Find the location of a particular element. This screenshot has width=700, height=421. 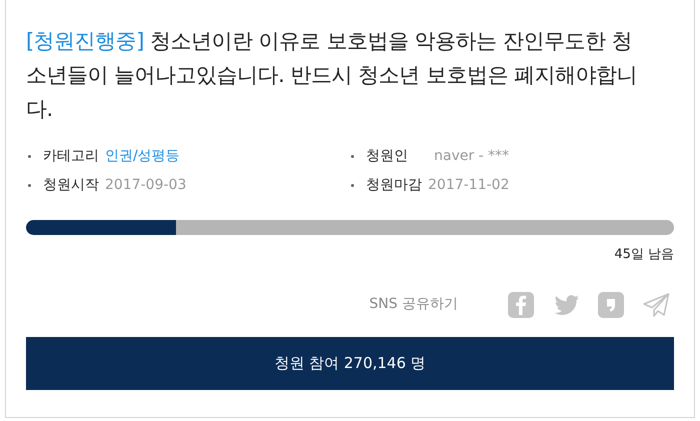

share-label: SNS 공유하기 is located at coordinates (413, 304).